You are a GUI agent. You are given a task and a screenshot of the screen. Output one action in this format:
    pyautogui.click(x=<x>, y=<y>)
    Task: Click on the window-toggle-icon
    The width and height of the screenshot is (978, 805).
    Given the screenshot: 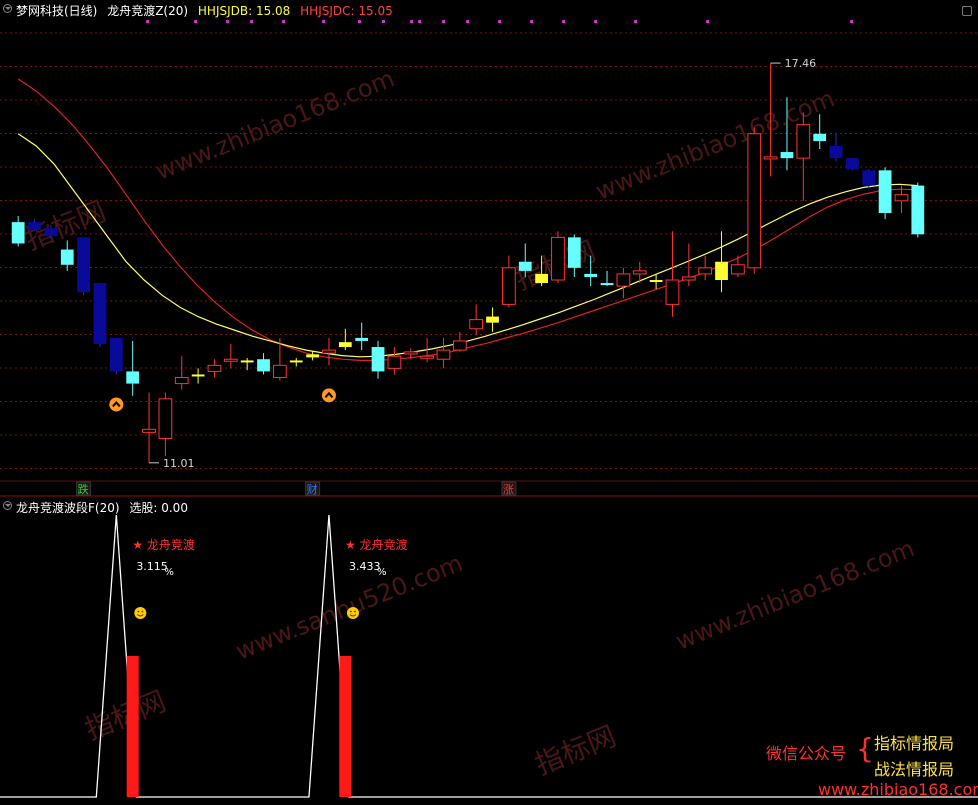 What is the action you would take?
    pyautogui.click(x=967, y=11)
    